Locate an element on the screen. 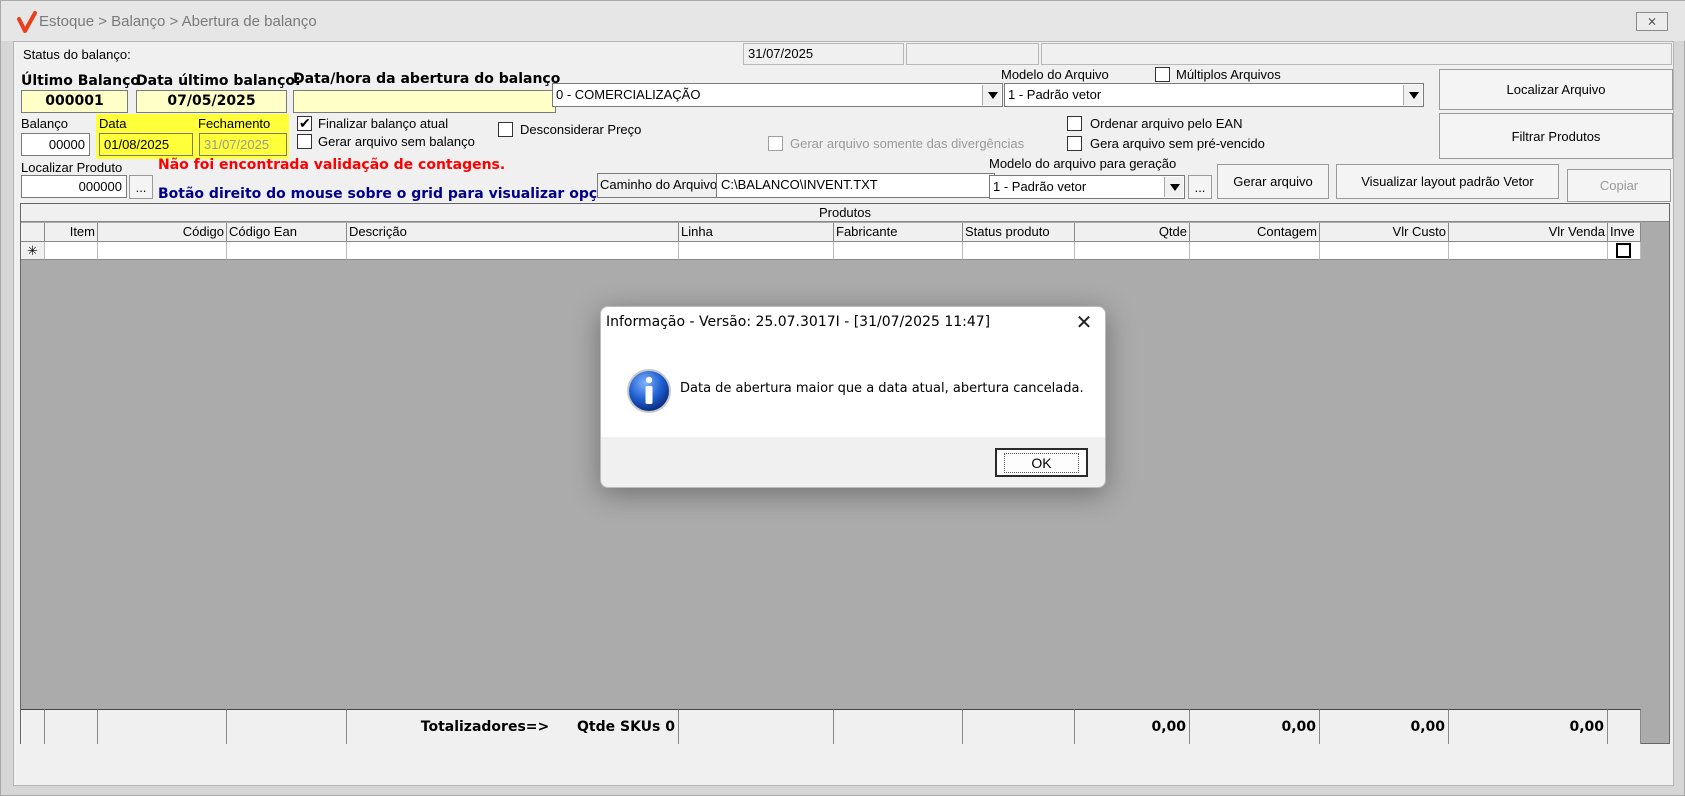  data-abertura-label: Data/hora da abertura do balanço is located at coordinates (427, 79).